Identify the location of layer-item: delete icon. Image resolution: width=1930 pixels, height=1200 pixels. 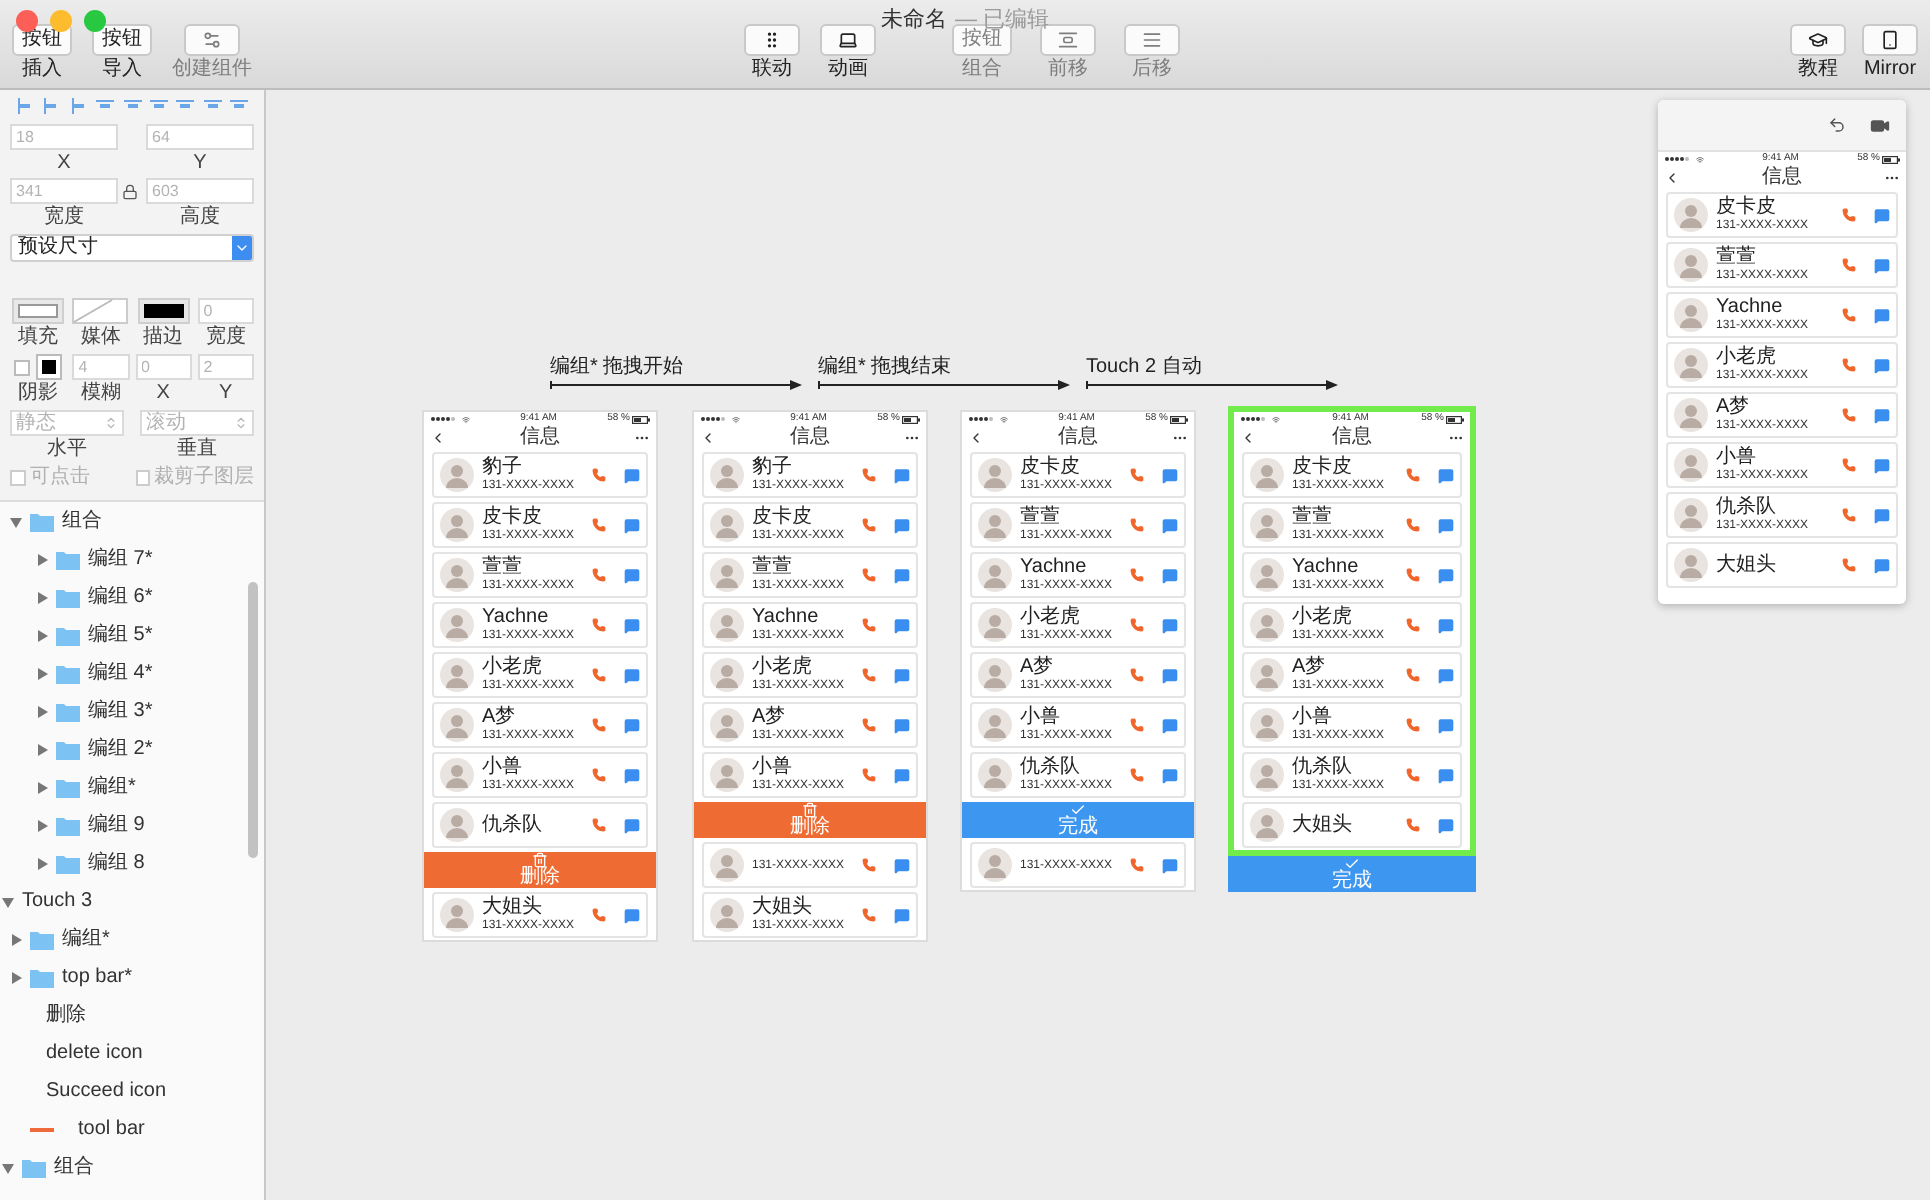
(122, 1053).